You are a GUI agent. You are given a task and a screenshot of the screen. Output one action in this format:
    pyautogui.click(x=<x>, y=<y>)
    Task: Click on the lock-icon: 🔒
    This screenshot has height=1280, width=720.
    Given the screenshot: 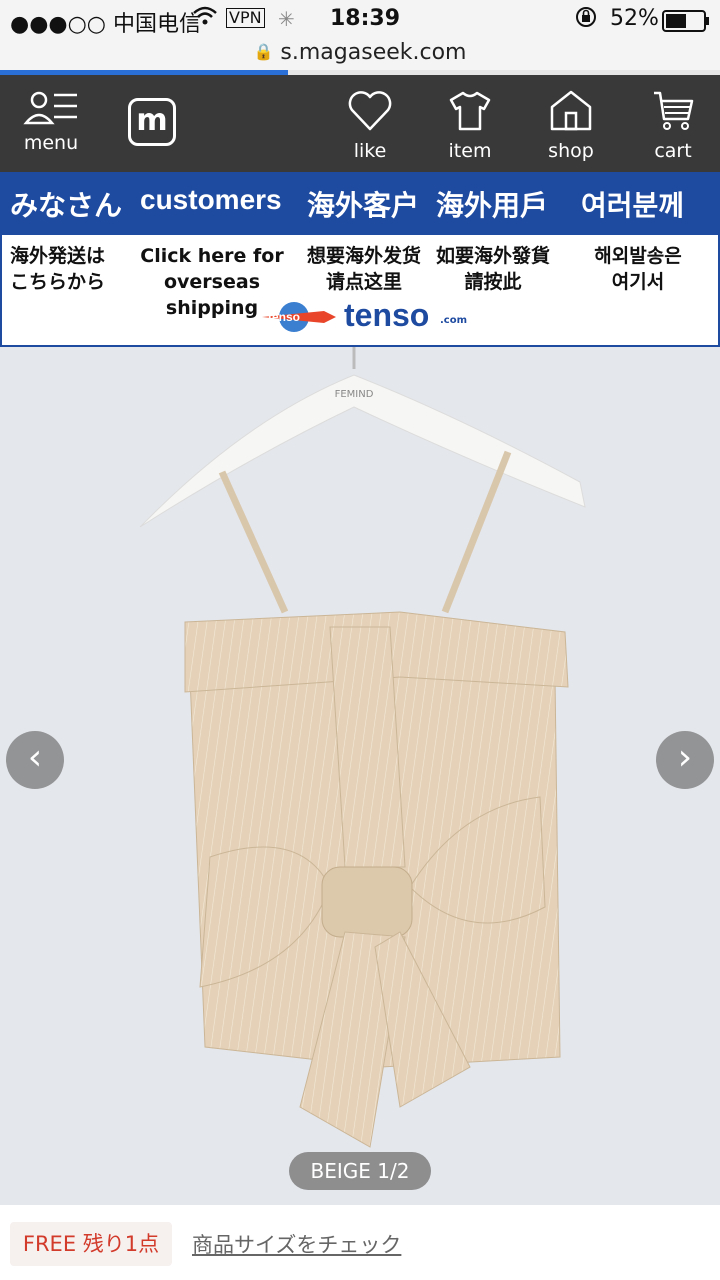 What is the action you would take?
    pyautogui.click(x=263, y=51)
    